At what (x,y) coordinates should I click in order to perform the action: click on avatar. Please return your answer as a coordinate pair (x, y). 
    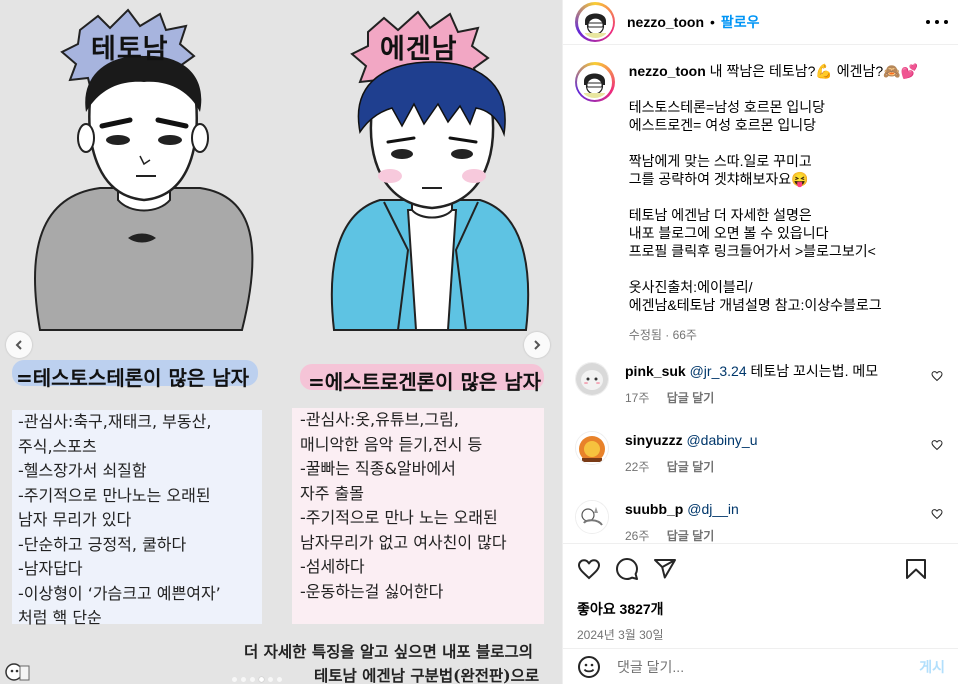
    Looking at the image, I should click on (595, 22).